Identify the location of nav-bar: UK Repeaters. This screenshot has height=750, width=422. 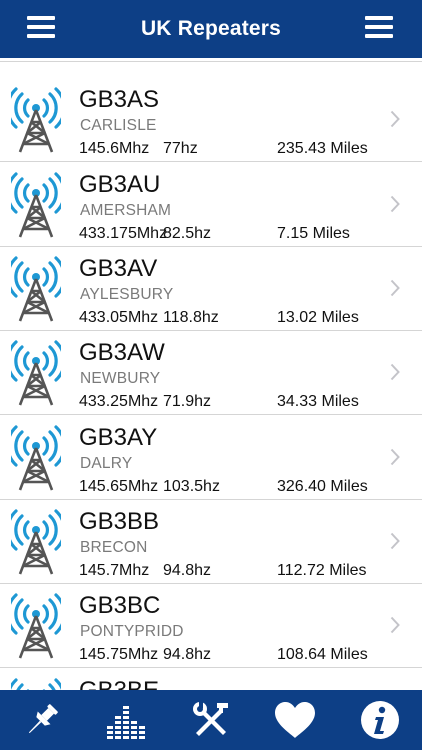
(211, 29).